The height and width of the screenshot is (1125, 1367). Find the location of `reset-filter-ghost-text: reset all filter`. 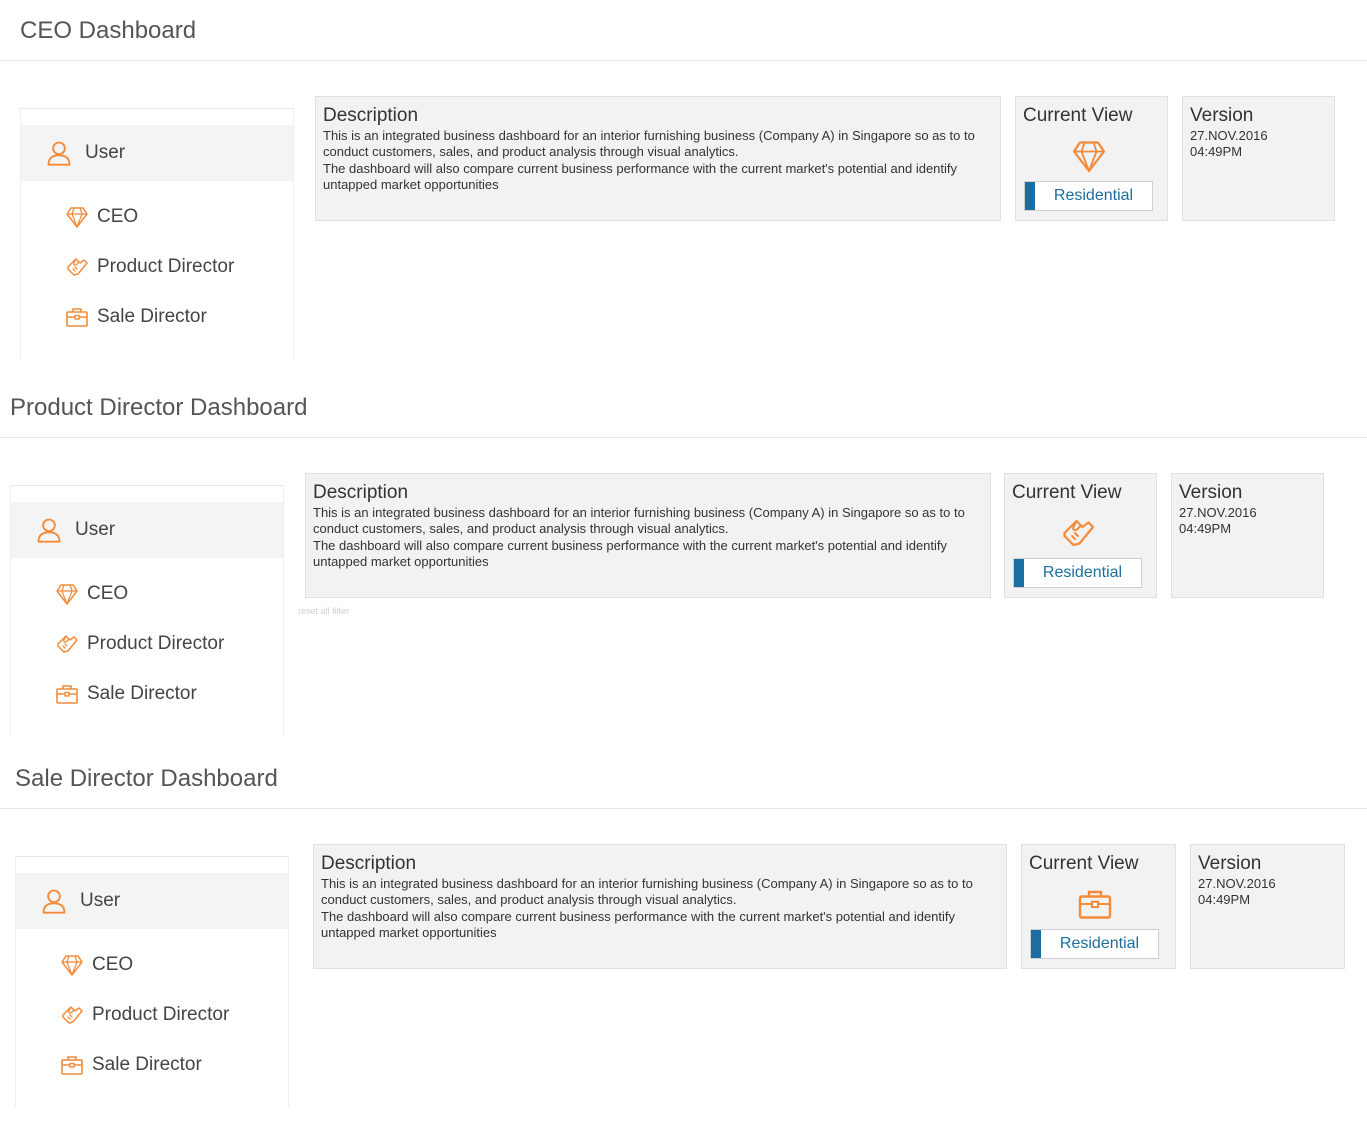

reset-filter-ghost-text: reset all filter is located at coordinates (324, 611).